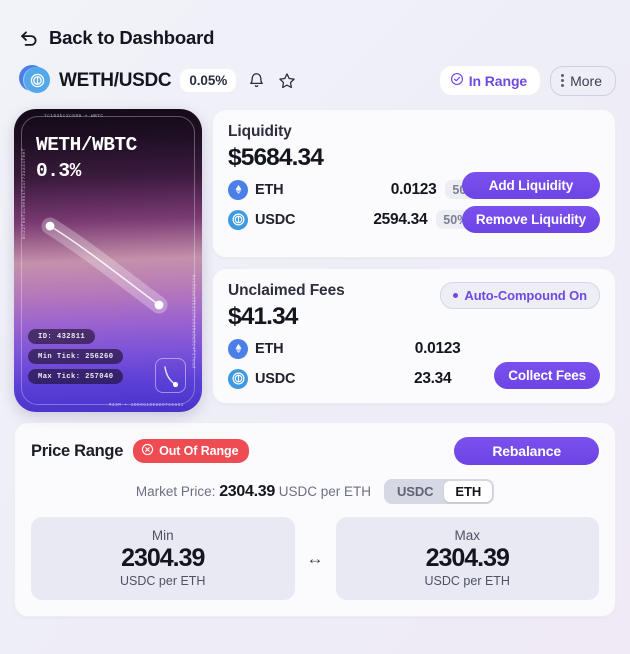  Describe the element at coordinates (467, 535) in the screenshot. I see `max-price-label: Max` at that location.